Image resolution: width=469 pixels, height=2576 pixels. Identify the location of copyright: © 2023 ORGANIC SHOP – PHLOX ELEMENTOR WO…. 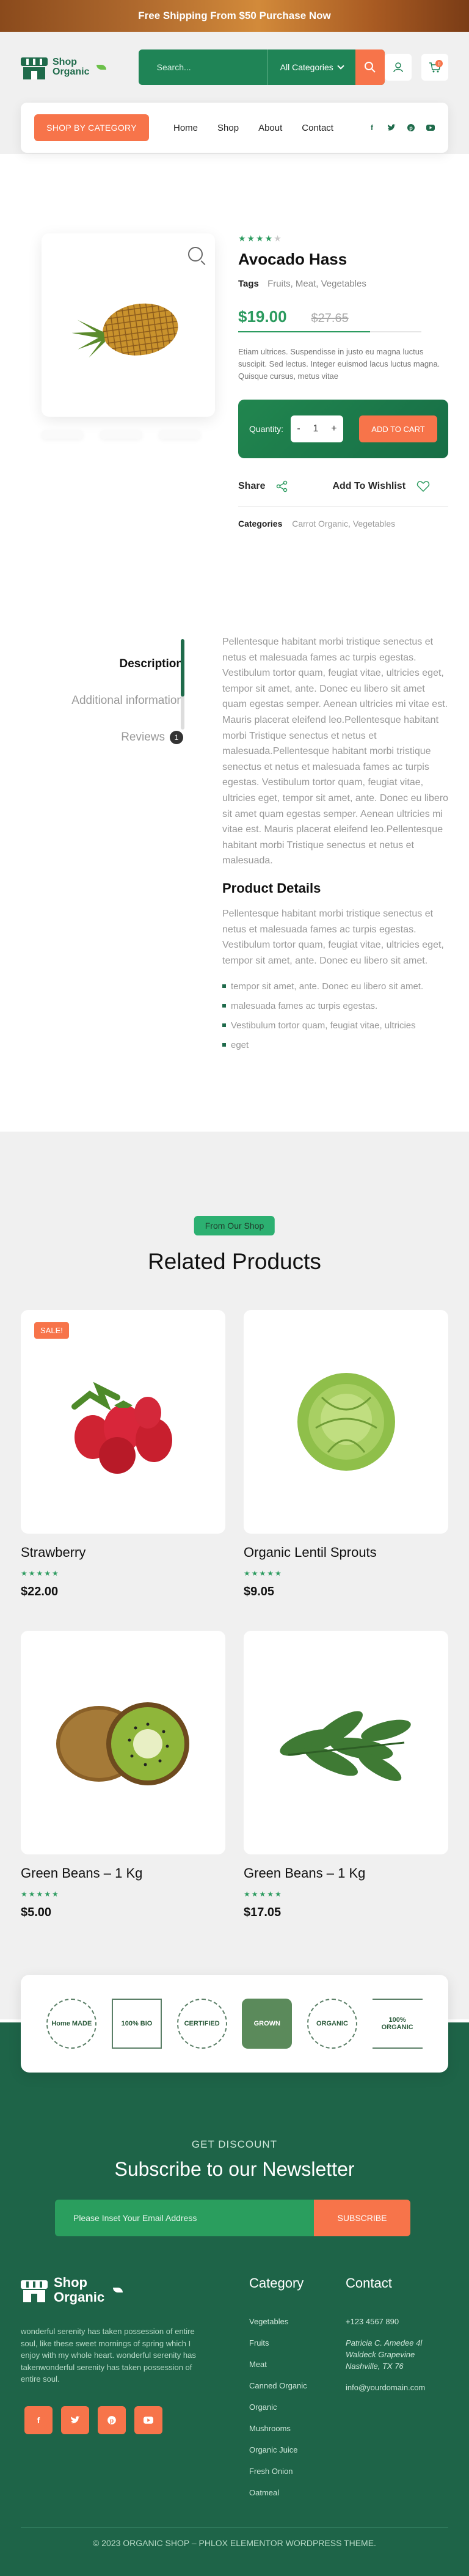
(234, 2543).